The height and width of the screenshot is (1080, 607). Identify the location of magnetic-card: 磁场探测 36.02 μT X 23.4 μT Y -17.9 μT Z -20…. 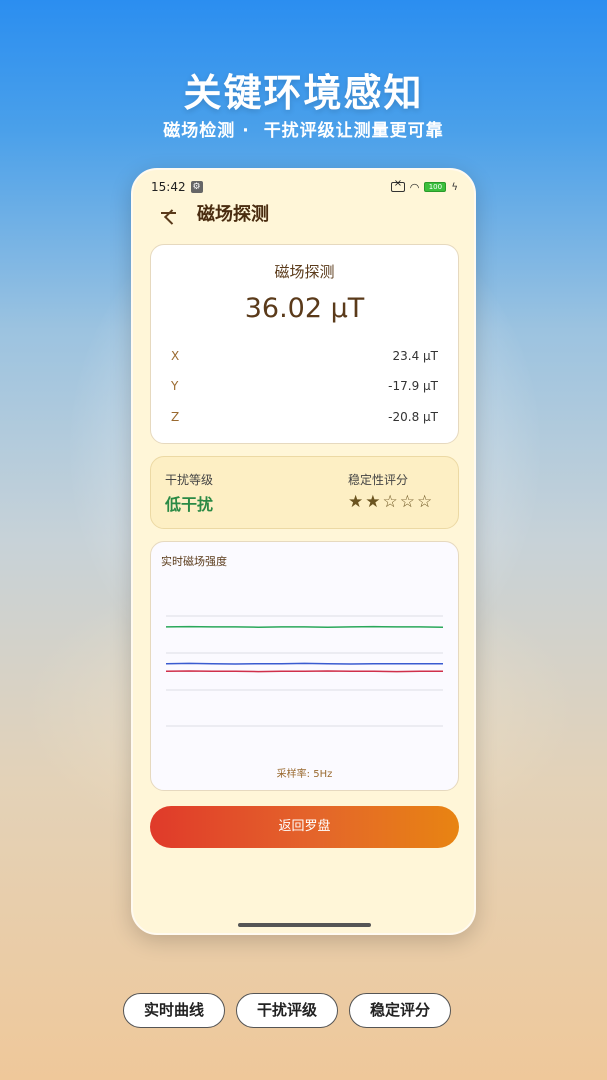
(304, 344).